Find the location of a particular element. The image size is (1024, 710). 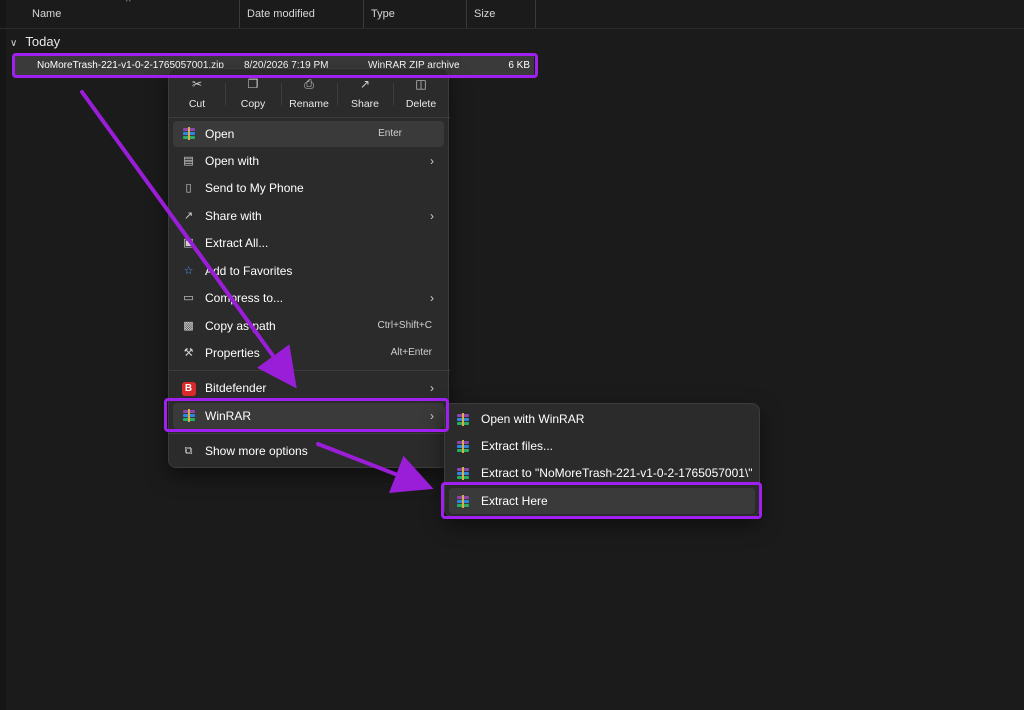

arrow-to-extract-here is located at coordinates (375, 468).